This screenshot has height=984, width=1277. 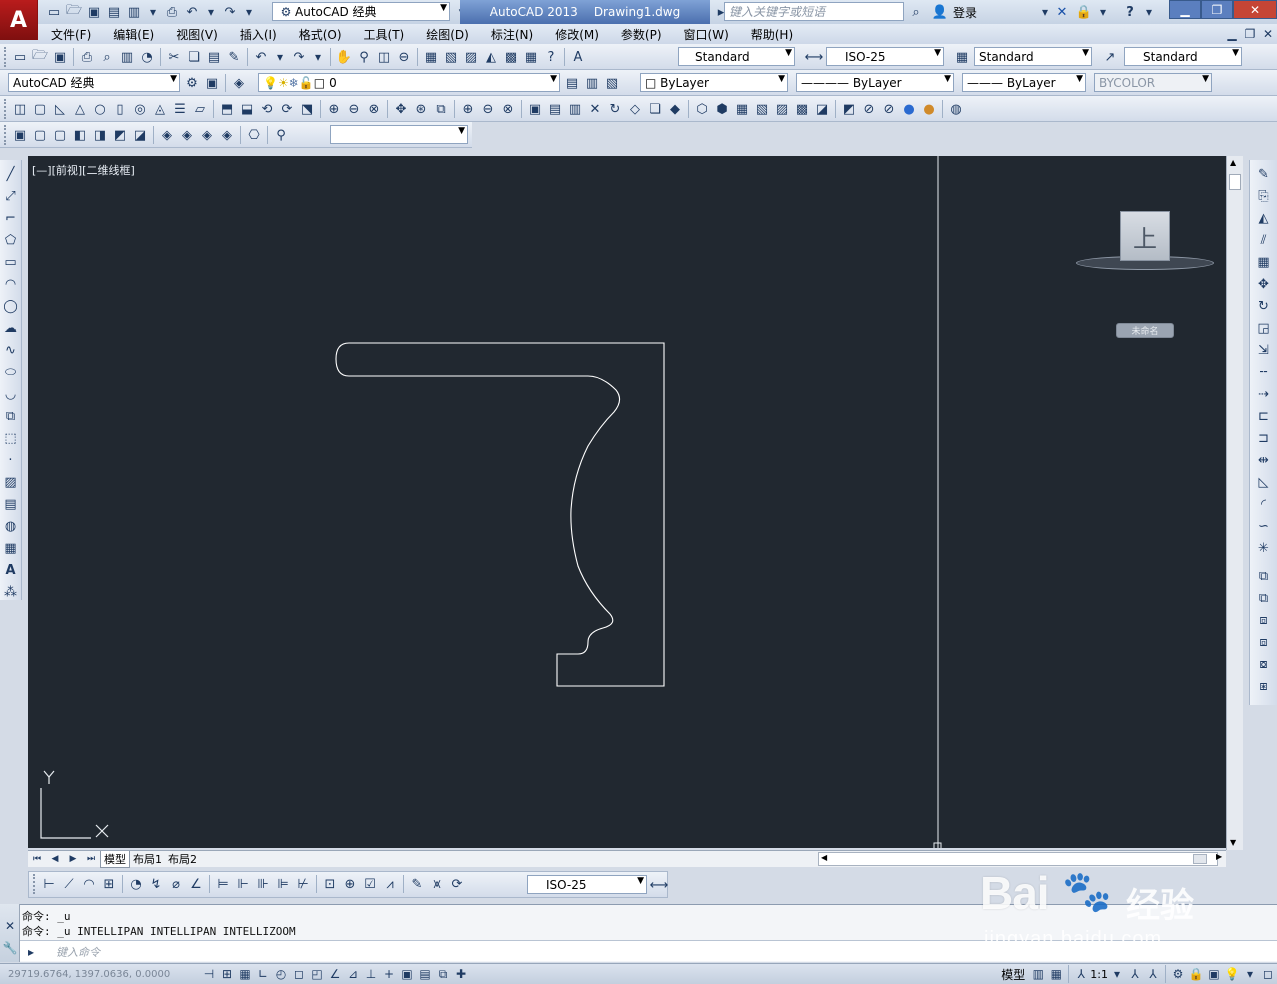 What do you see at coordinates (641, 34) in the screenshot?
I see `menu-parametric: 参数(P)` at bounding box center [641, 34].